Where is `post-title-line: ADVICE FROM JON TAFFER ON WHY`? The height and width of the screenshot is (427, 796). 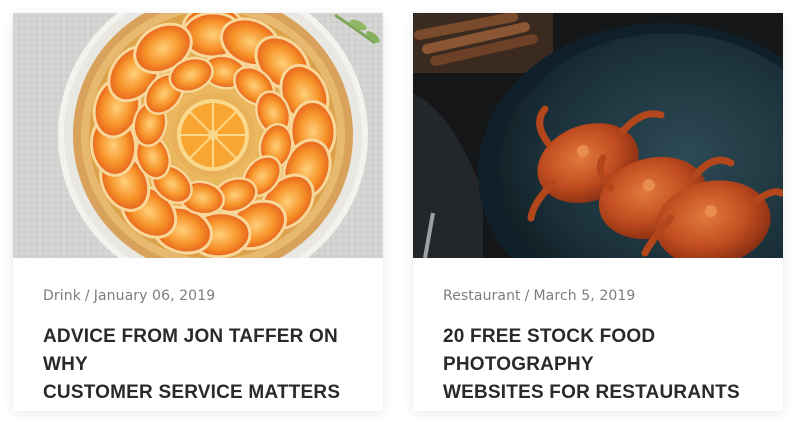 post-title-line: ADVICE FROM JON TAFFER ON WHY is located at coordinates (190, 350).